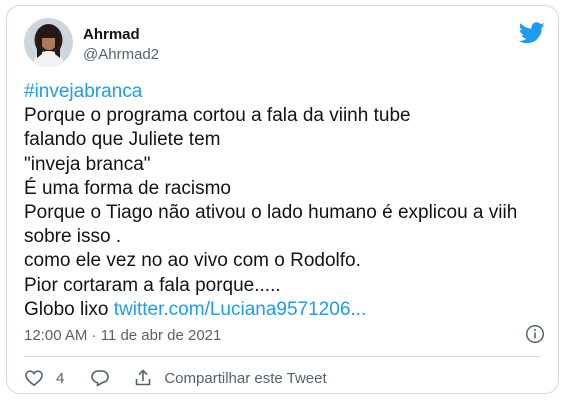 The image size is (568, 405). Describe the element at coordinates (121, 54) in the screenshot. I see `author-handle: @Ahrmad2` at that location.